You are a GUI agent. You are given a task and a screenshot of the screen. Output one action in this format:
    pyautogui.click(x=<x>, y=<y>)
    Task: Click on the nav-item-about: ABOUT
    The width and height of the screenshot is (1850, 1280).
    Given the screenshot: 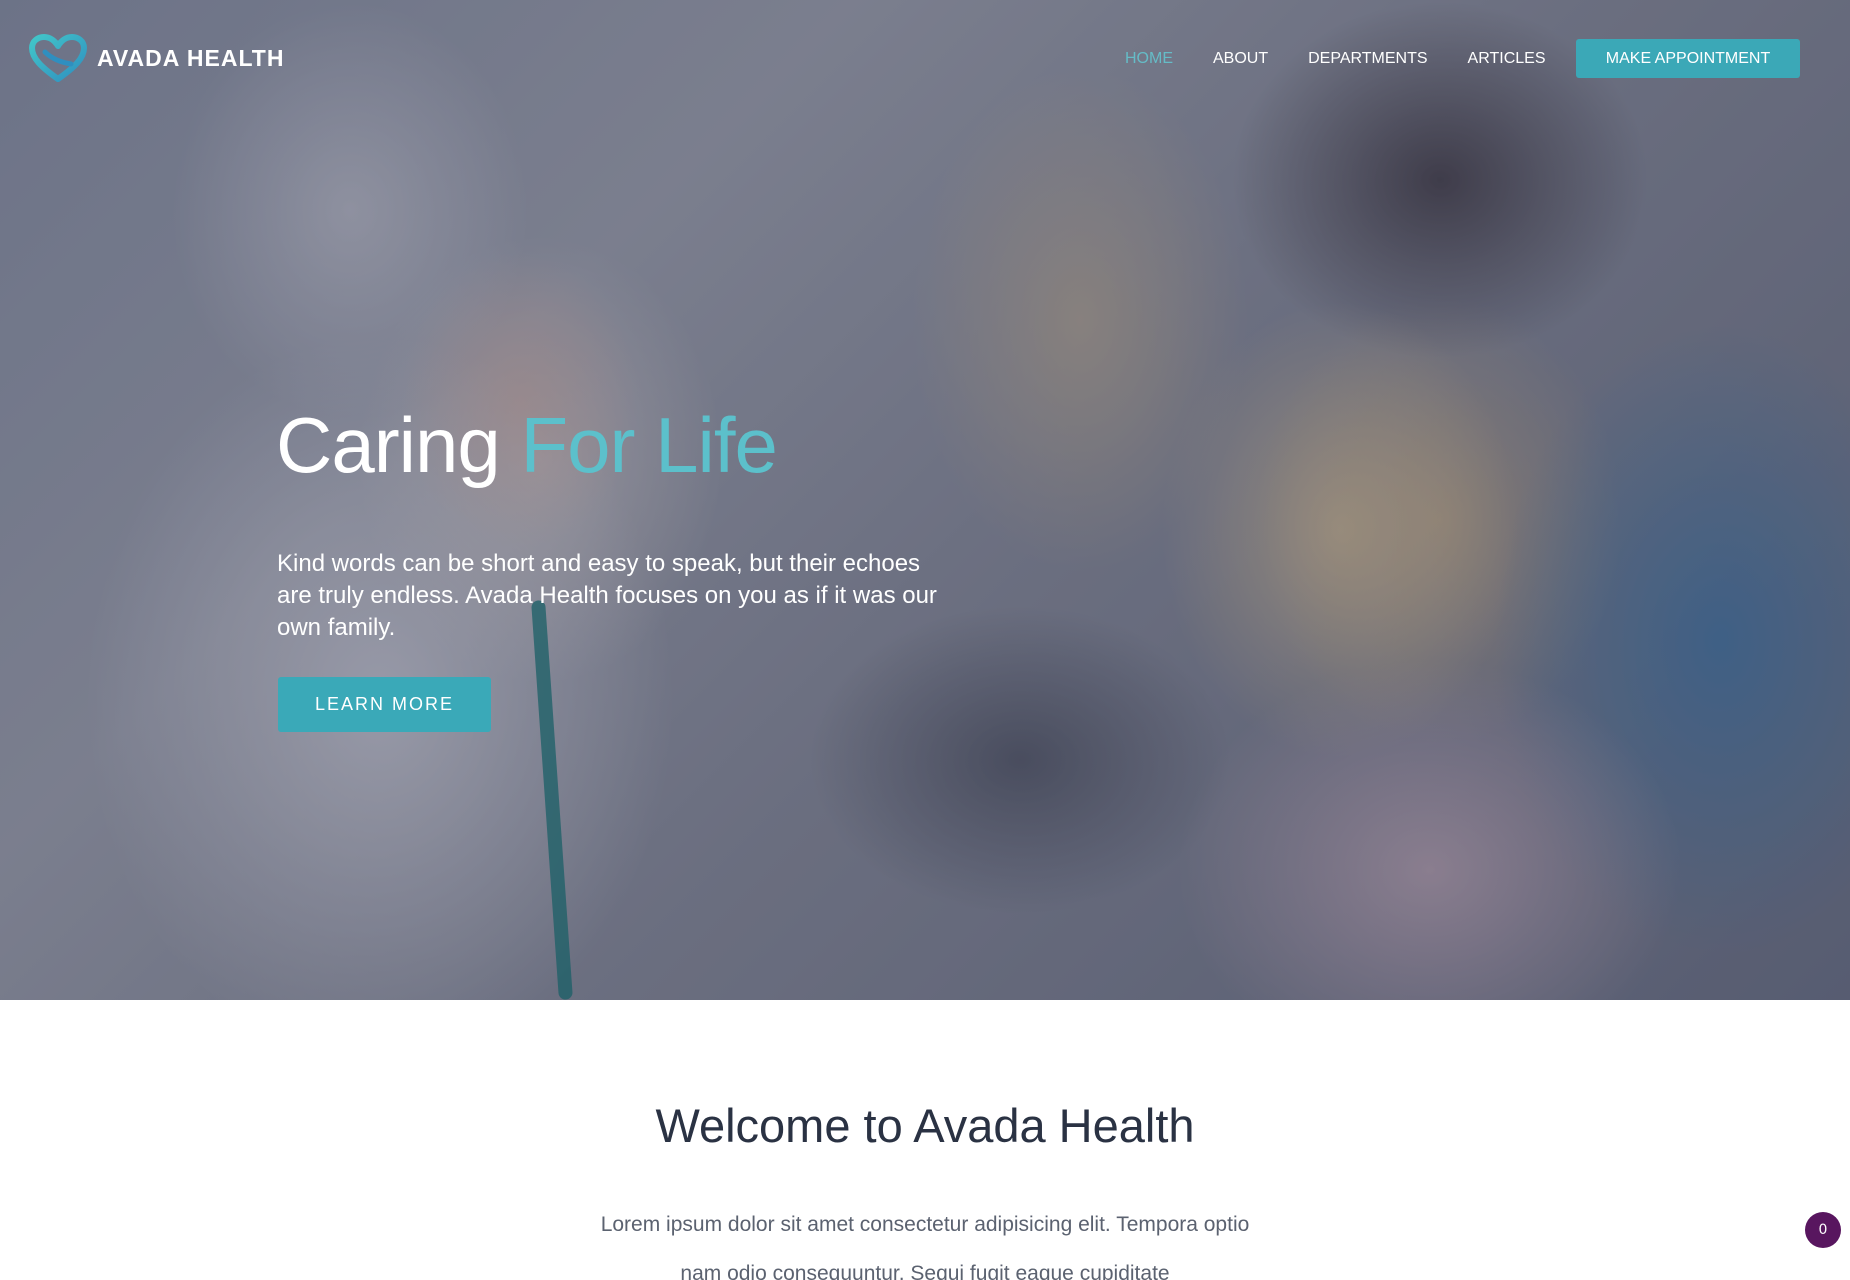 What is the action you would take?
    pyautogui.click(x=1240, y=59)
    